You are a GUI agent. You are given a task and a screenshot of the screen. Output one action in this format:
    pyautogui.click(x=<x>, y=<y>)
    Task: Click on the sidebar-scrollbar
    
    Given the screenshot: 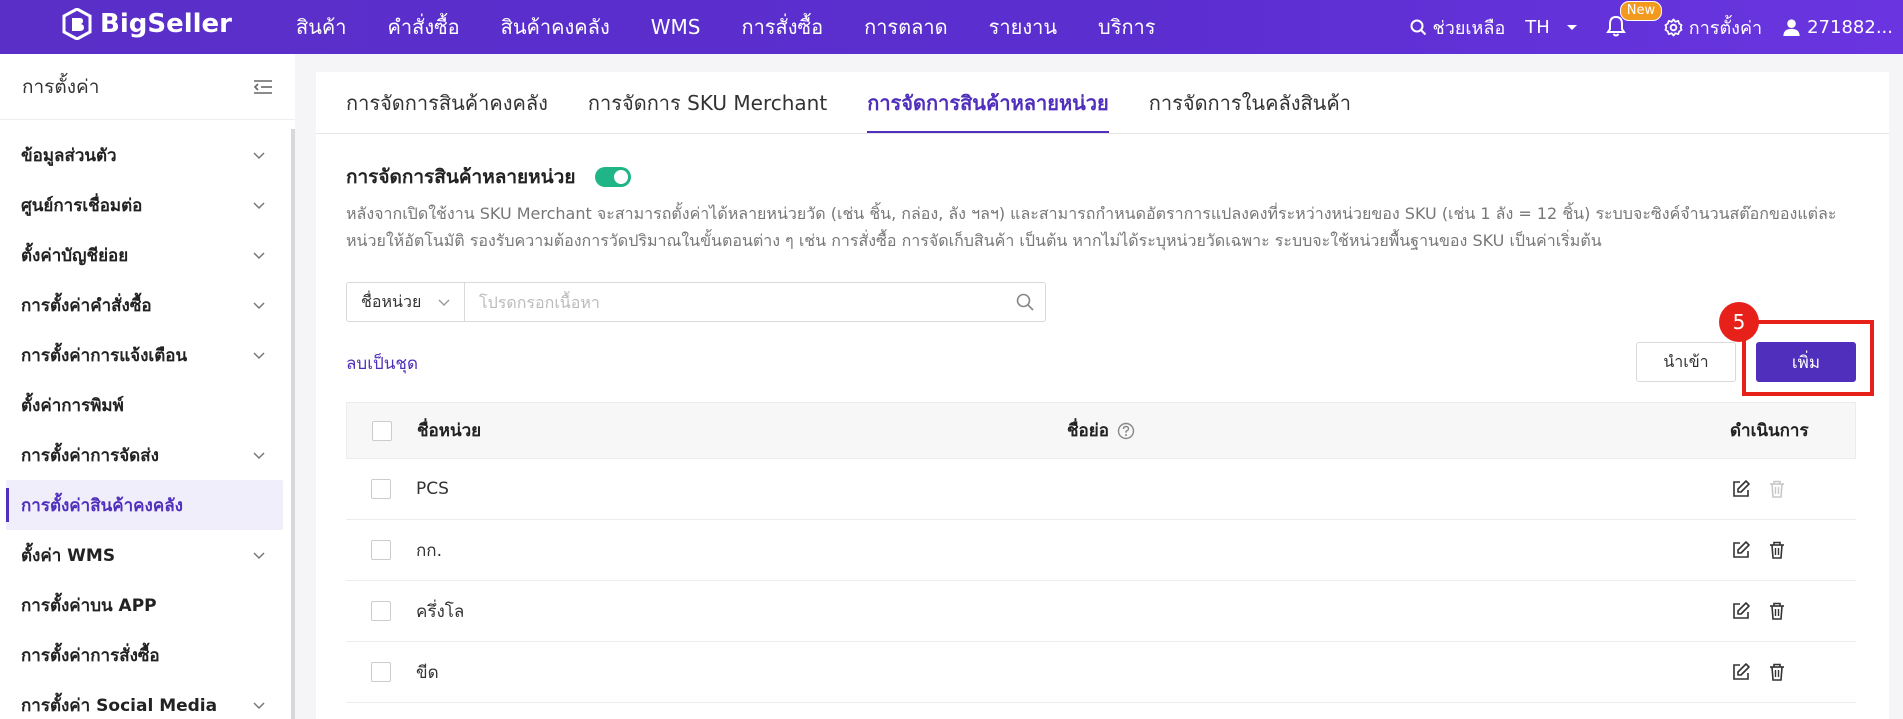 What is the action you would take?
    pyautogui.click(x=293, y=424)
    